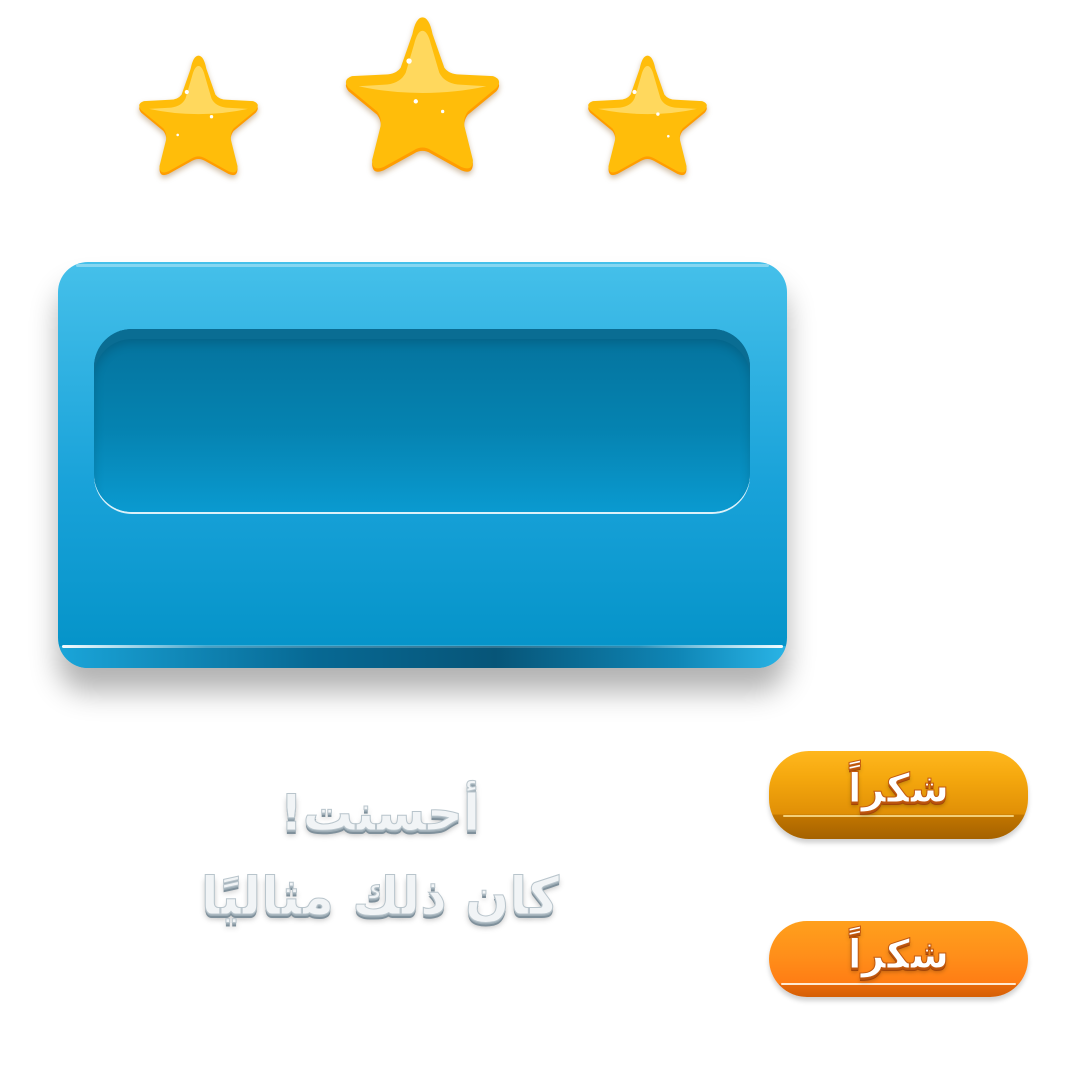 This screenshot has height=1080, width=1080. I want to click on praise-subtitle: كان ذلك مثاليًا, so click(380, 897).